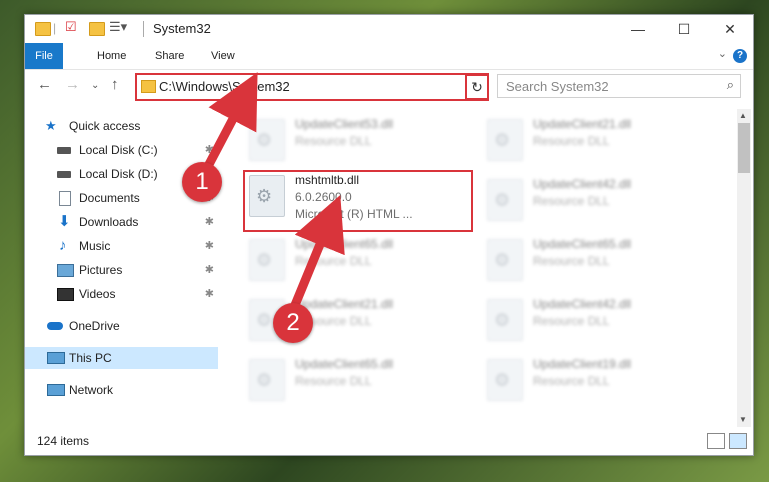 The width and height of the screenshot is (769, 482). I want to click on step-1-badge: 1, so click(202, 182).